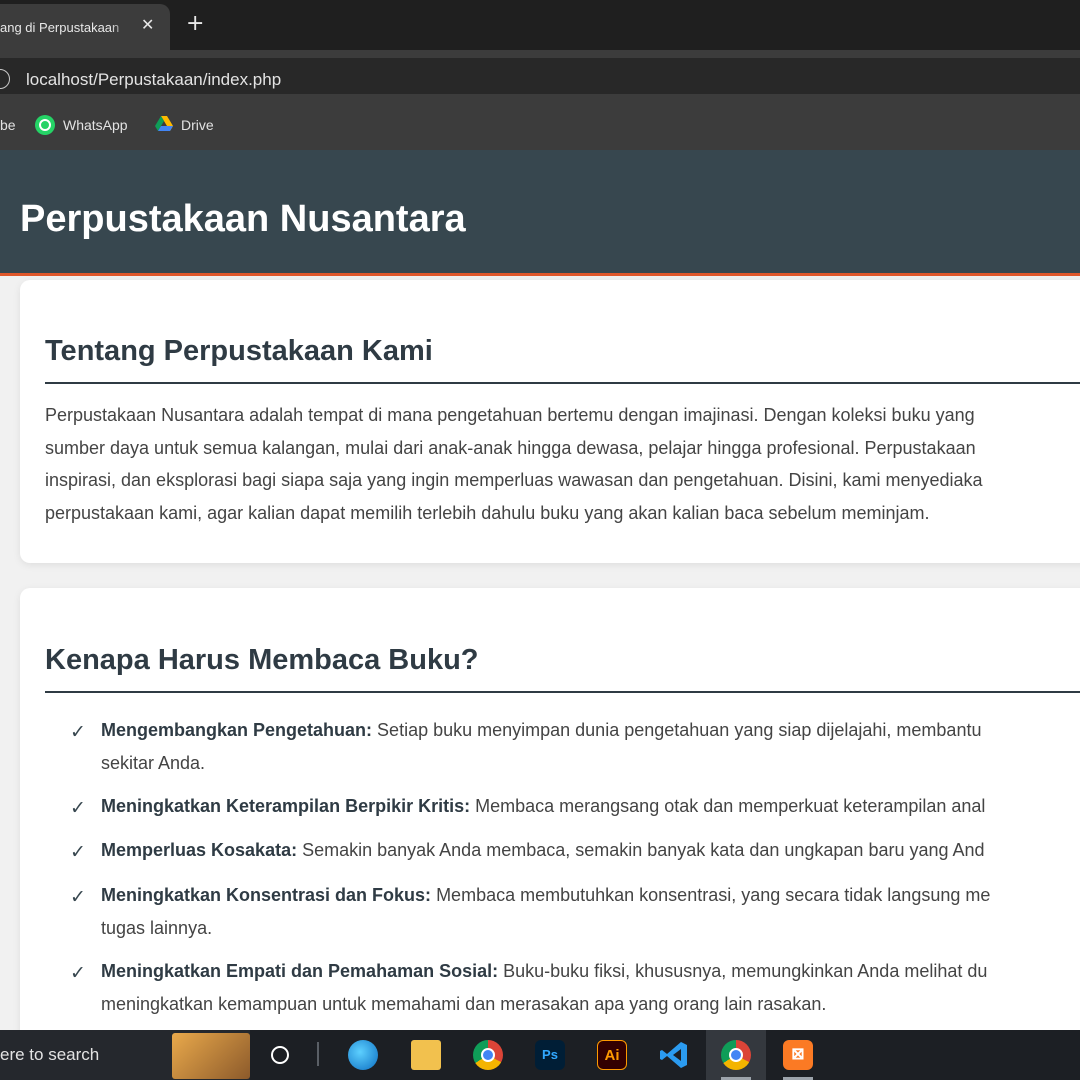 Image resolution: width=1080 pixels, height=1080 pixels. What do you see at coordinates (736, 1055) in the screenshot?
I see `chrome-active-icon` at bounding box center [736, 1055].